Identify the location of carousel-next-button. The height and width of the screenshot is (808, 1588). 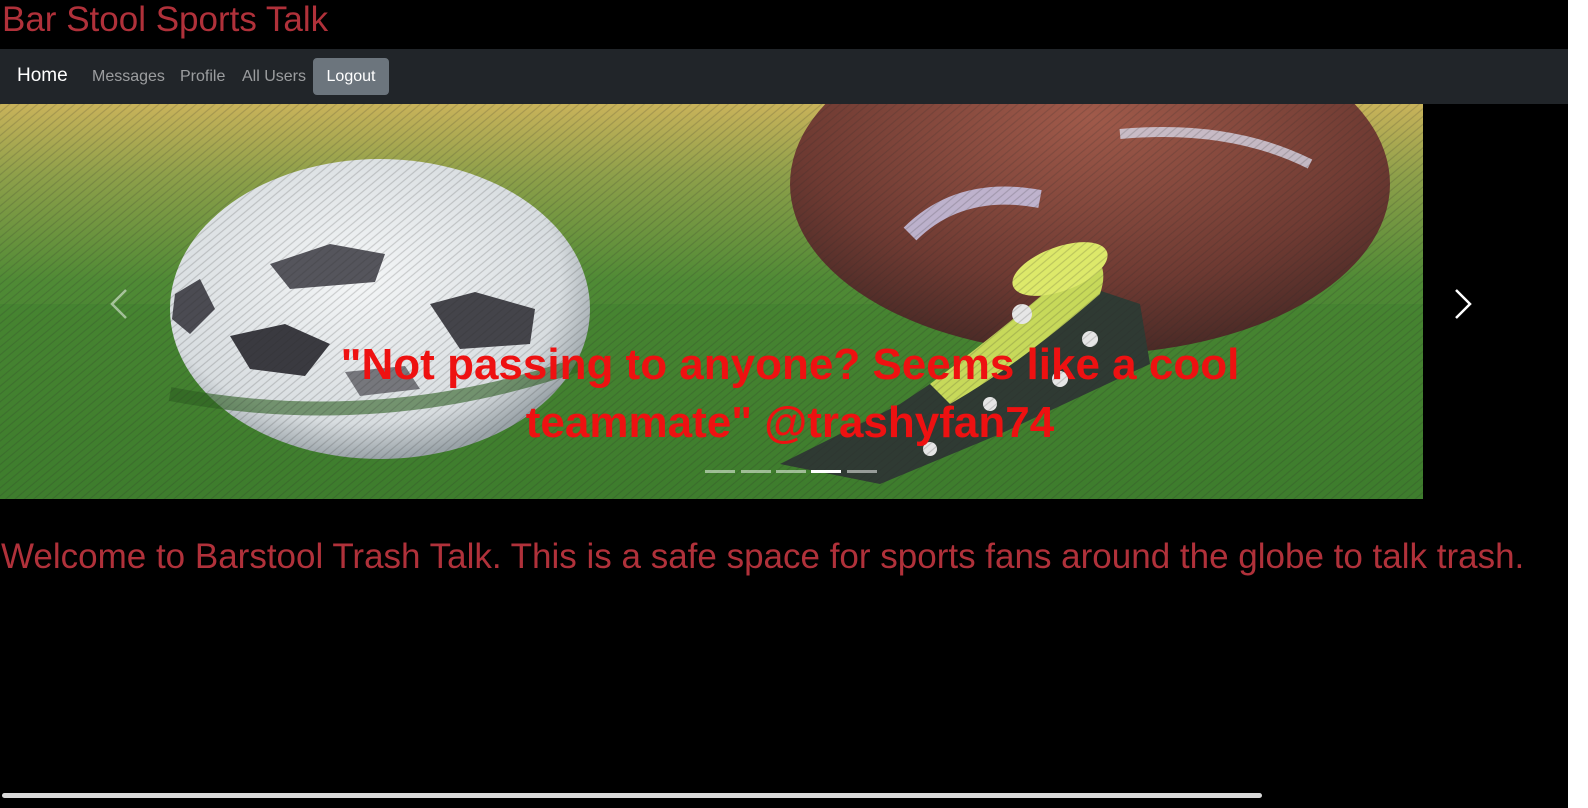
(1462, 304).